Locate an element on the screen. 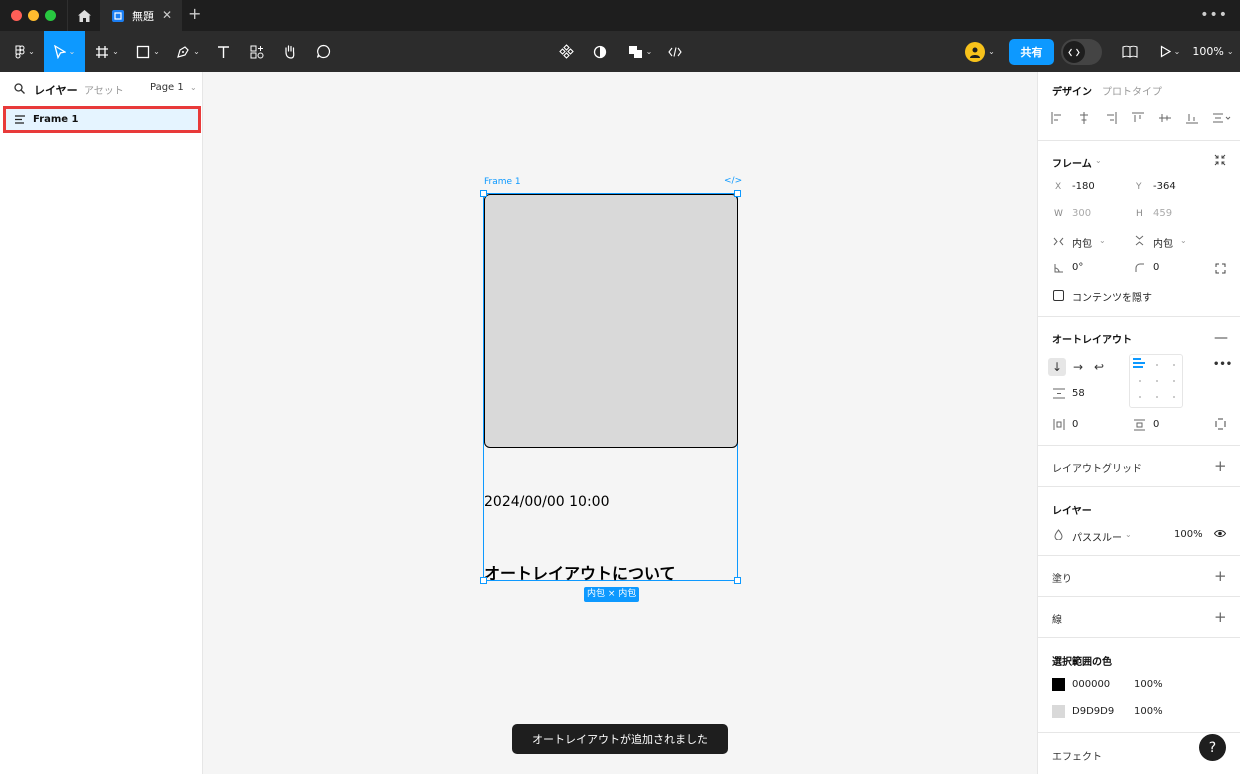 This screenshot has width=1240, height=774. resize-handle-bottom-left is located at coordinates (483, 580).